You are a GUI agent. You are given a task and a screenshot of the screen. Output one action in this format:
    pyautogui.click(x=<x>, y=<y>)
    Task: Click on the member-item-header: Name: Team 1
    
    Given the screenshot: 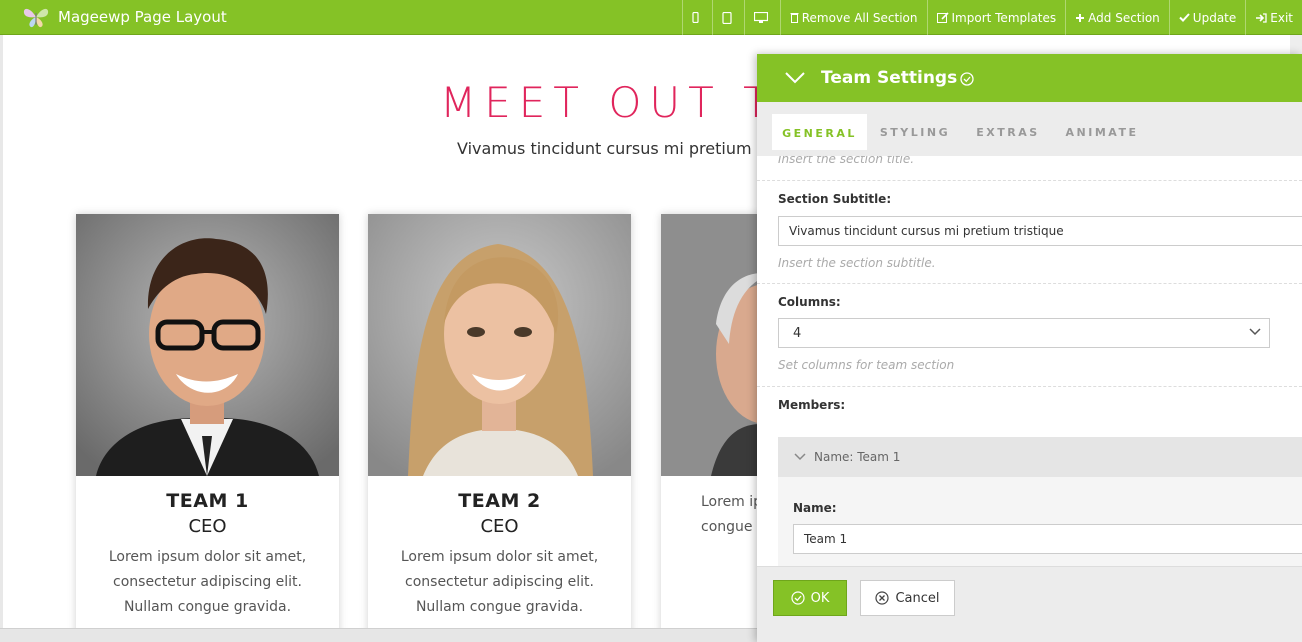 What is the action you would take?
    pyautogui.click(x=1040, y=457)
    